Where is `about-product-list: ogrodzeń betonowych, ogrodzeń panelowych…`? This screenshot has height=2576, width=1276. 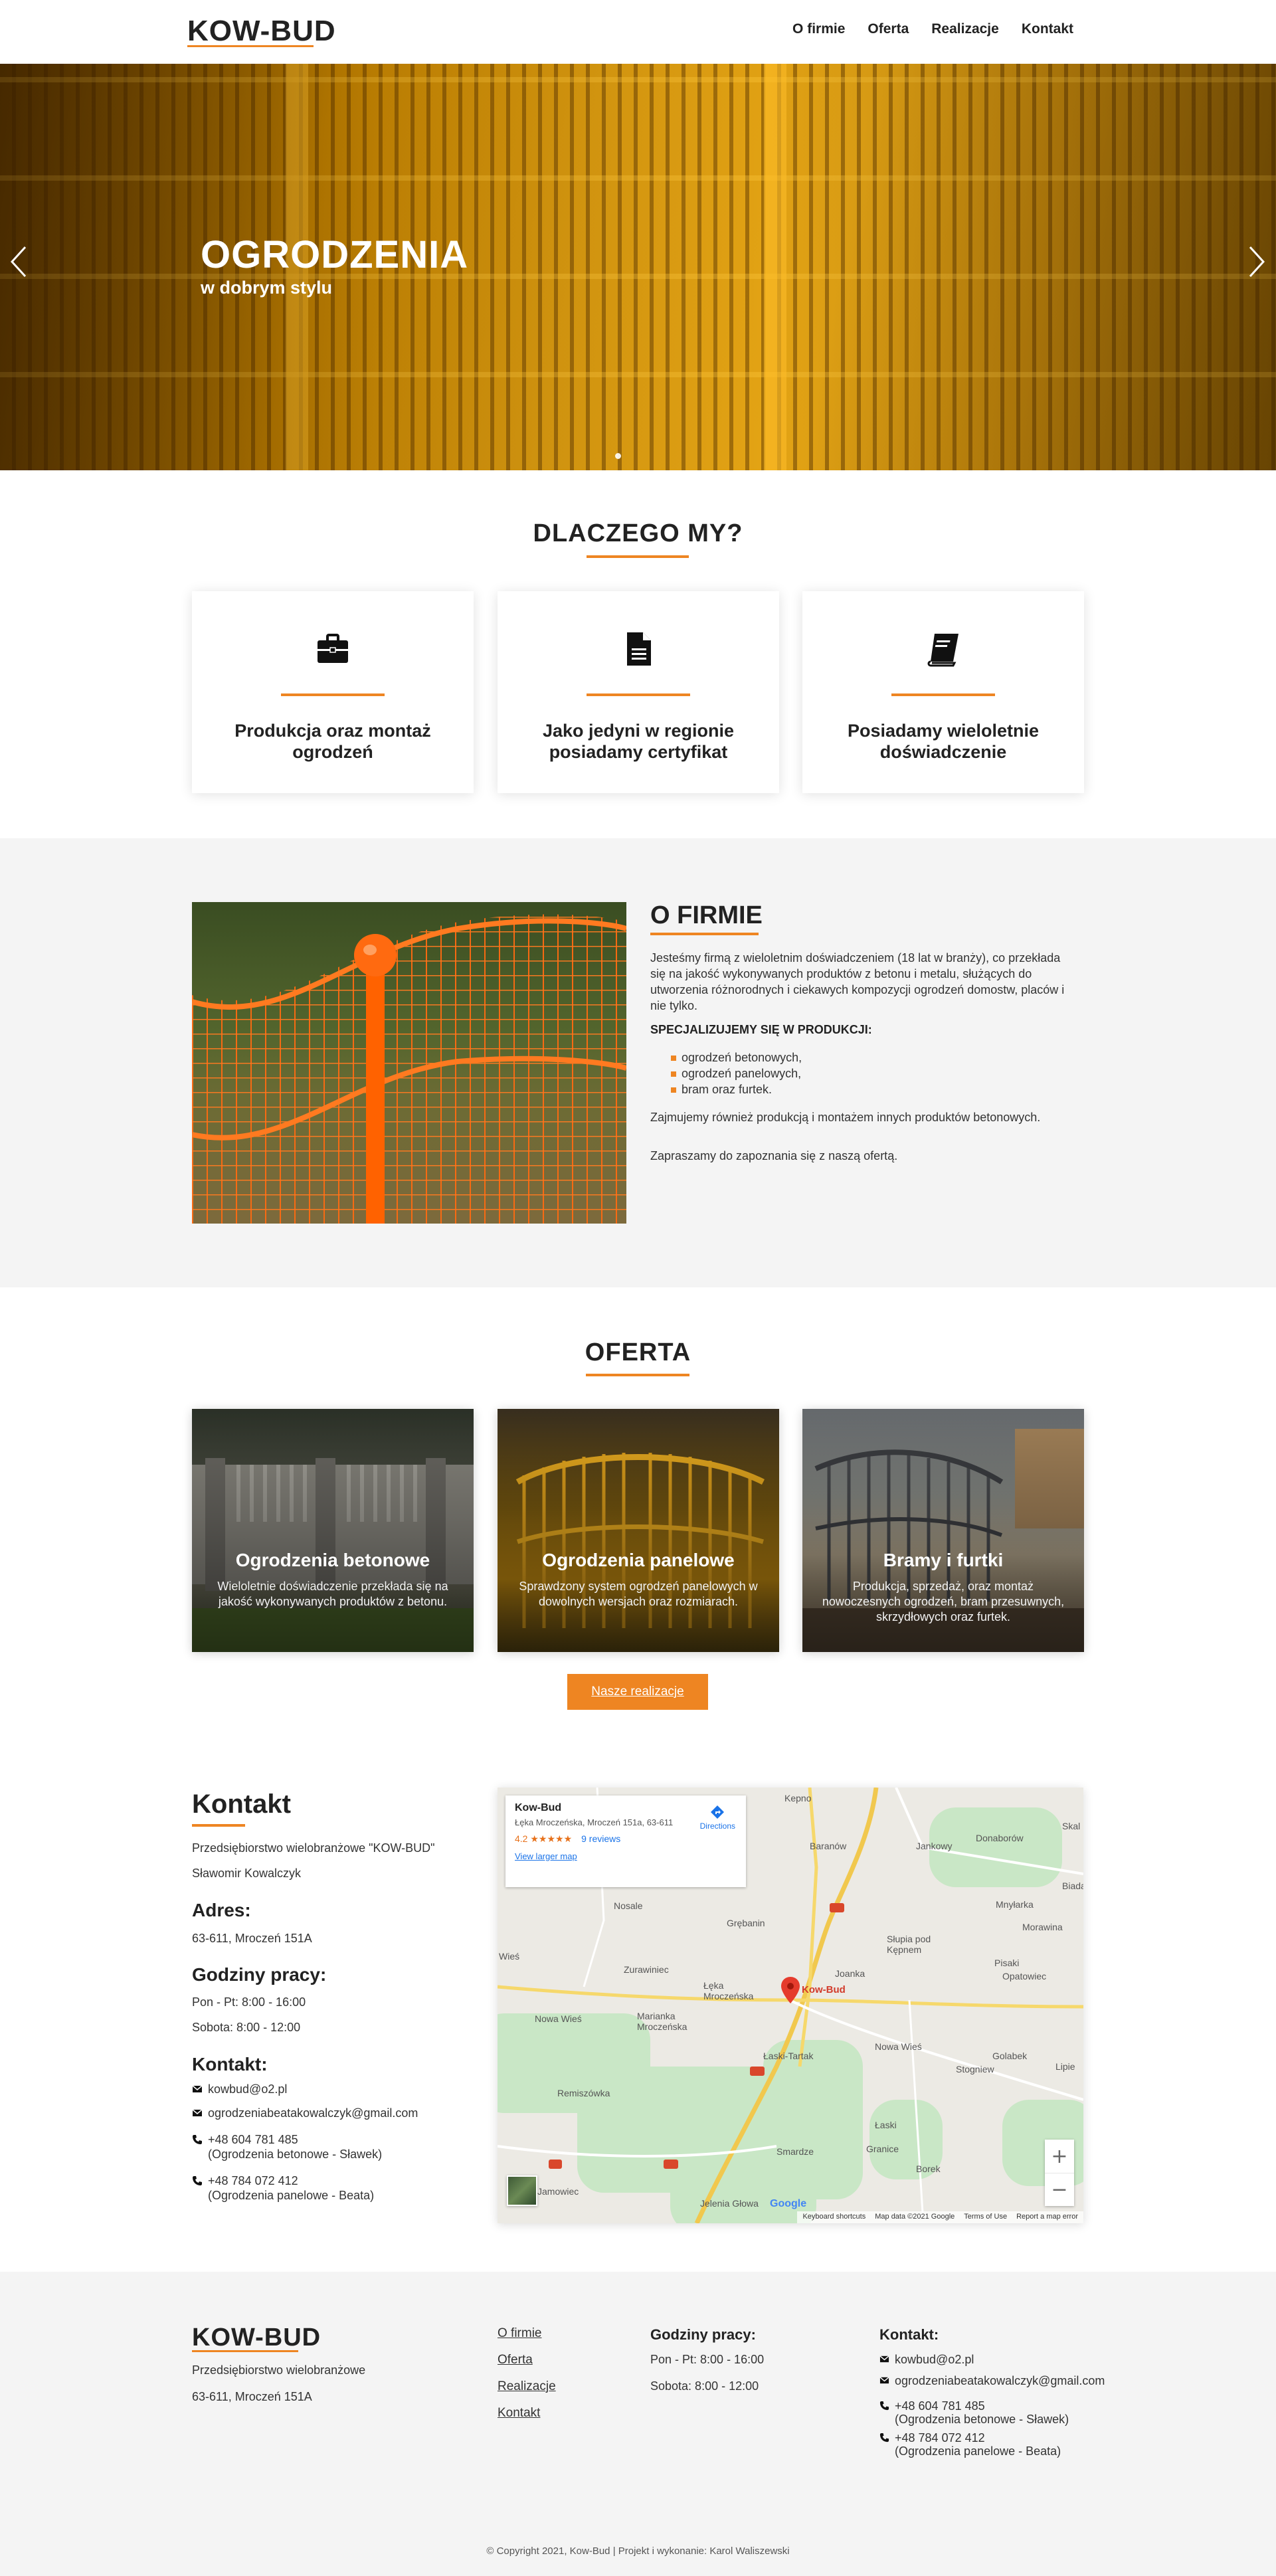
about-product-list: ogrodzeń betonowych, ogrodzeń panelowych… is located at coordinates (737, 1073).